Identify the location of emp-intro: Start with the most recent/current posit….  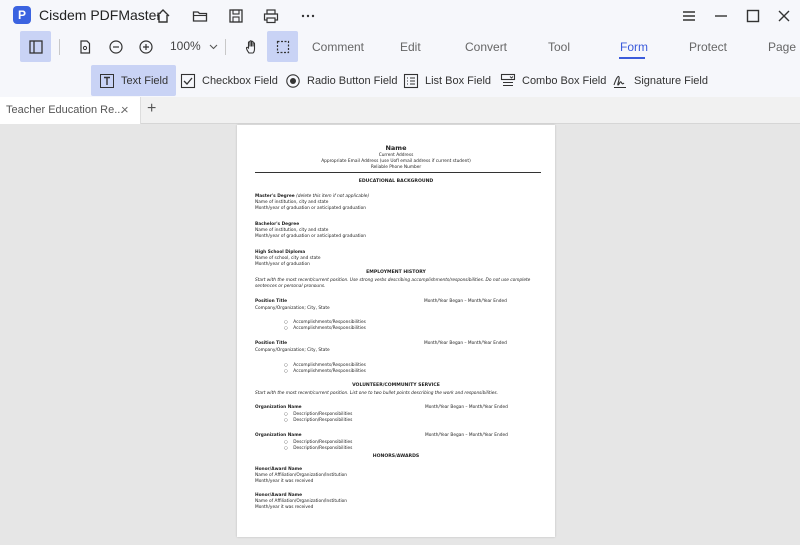
(393, 280).